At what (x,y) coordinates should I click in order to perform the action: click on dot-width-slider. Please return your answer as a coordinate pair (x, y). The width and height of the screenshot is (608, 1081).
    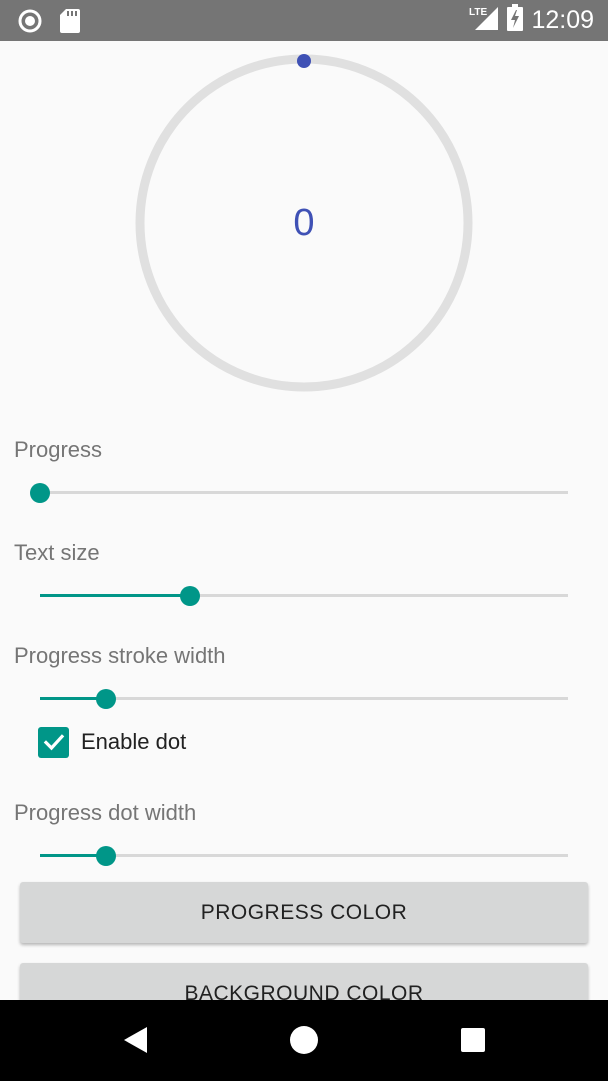
    Looking at the image, I should click on (304, 856).